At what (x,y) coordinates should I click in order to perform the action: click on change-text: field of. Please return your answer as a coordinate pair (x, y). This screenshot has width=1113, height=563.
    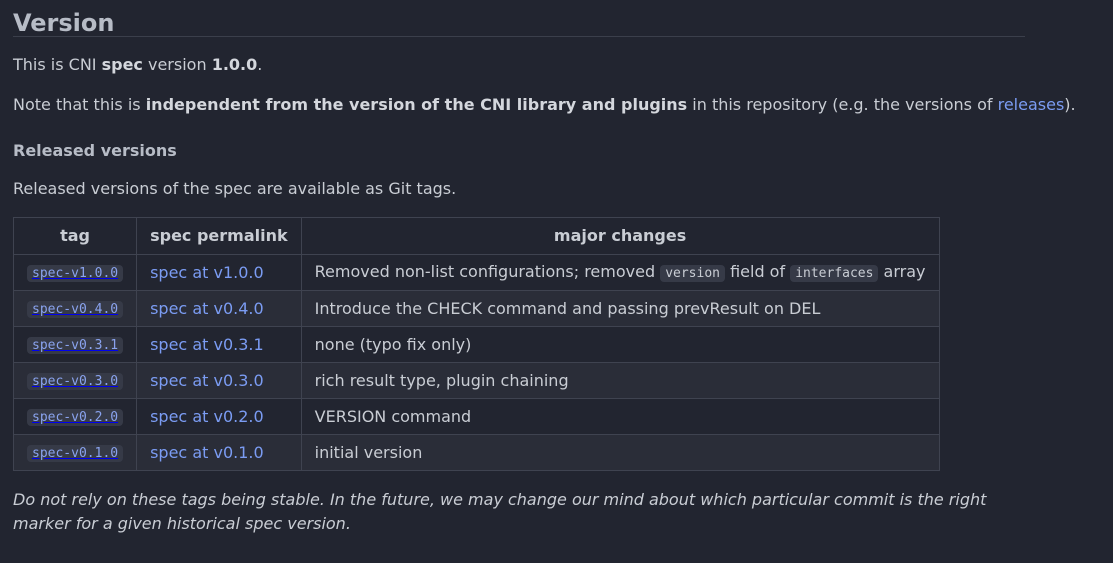
    Looking at the image, I should click on (757, 271).